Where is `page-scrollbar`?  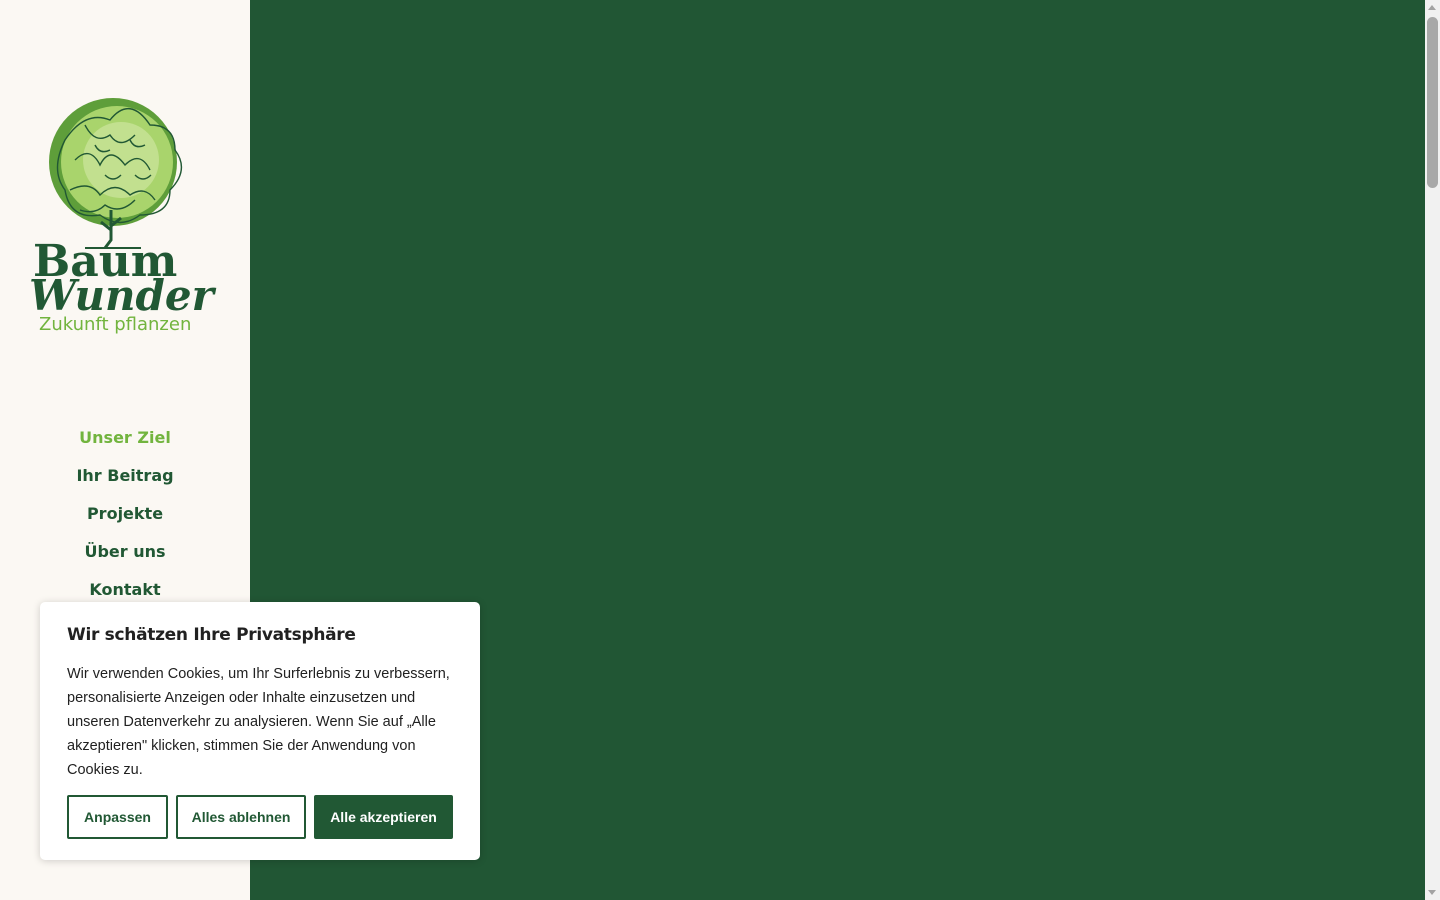 page-scrollbar is located at coordinates (1432, 450).